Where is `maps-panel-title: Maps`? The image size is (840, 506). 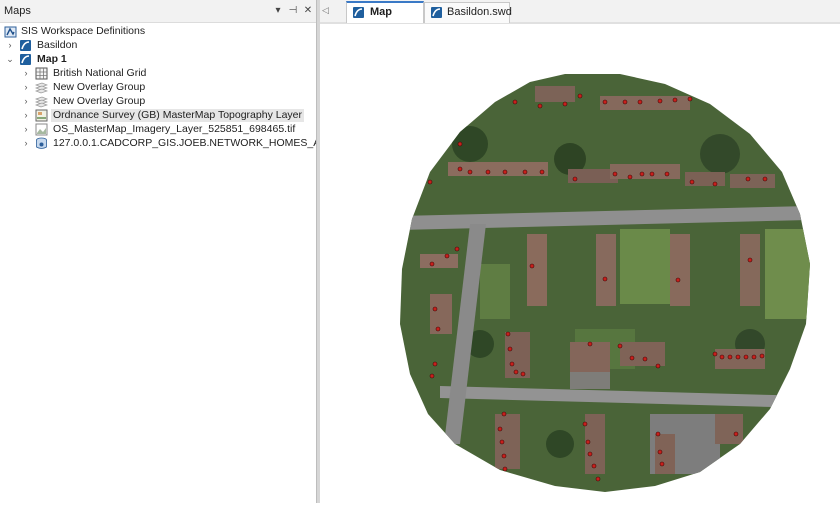 maps-panel-title: Maps is located at coordinates (17, 11).